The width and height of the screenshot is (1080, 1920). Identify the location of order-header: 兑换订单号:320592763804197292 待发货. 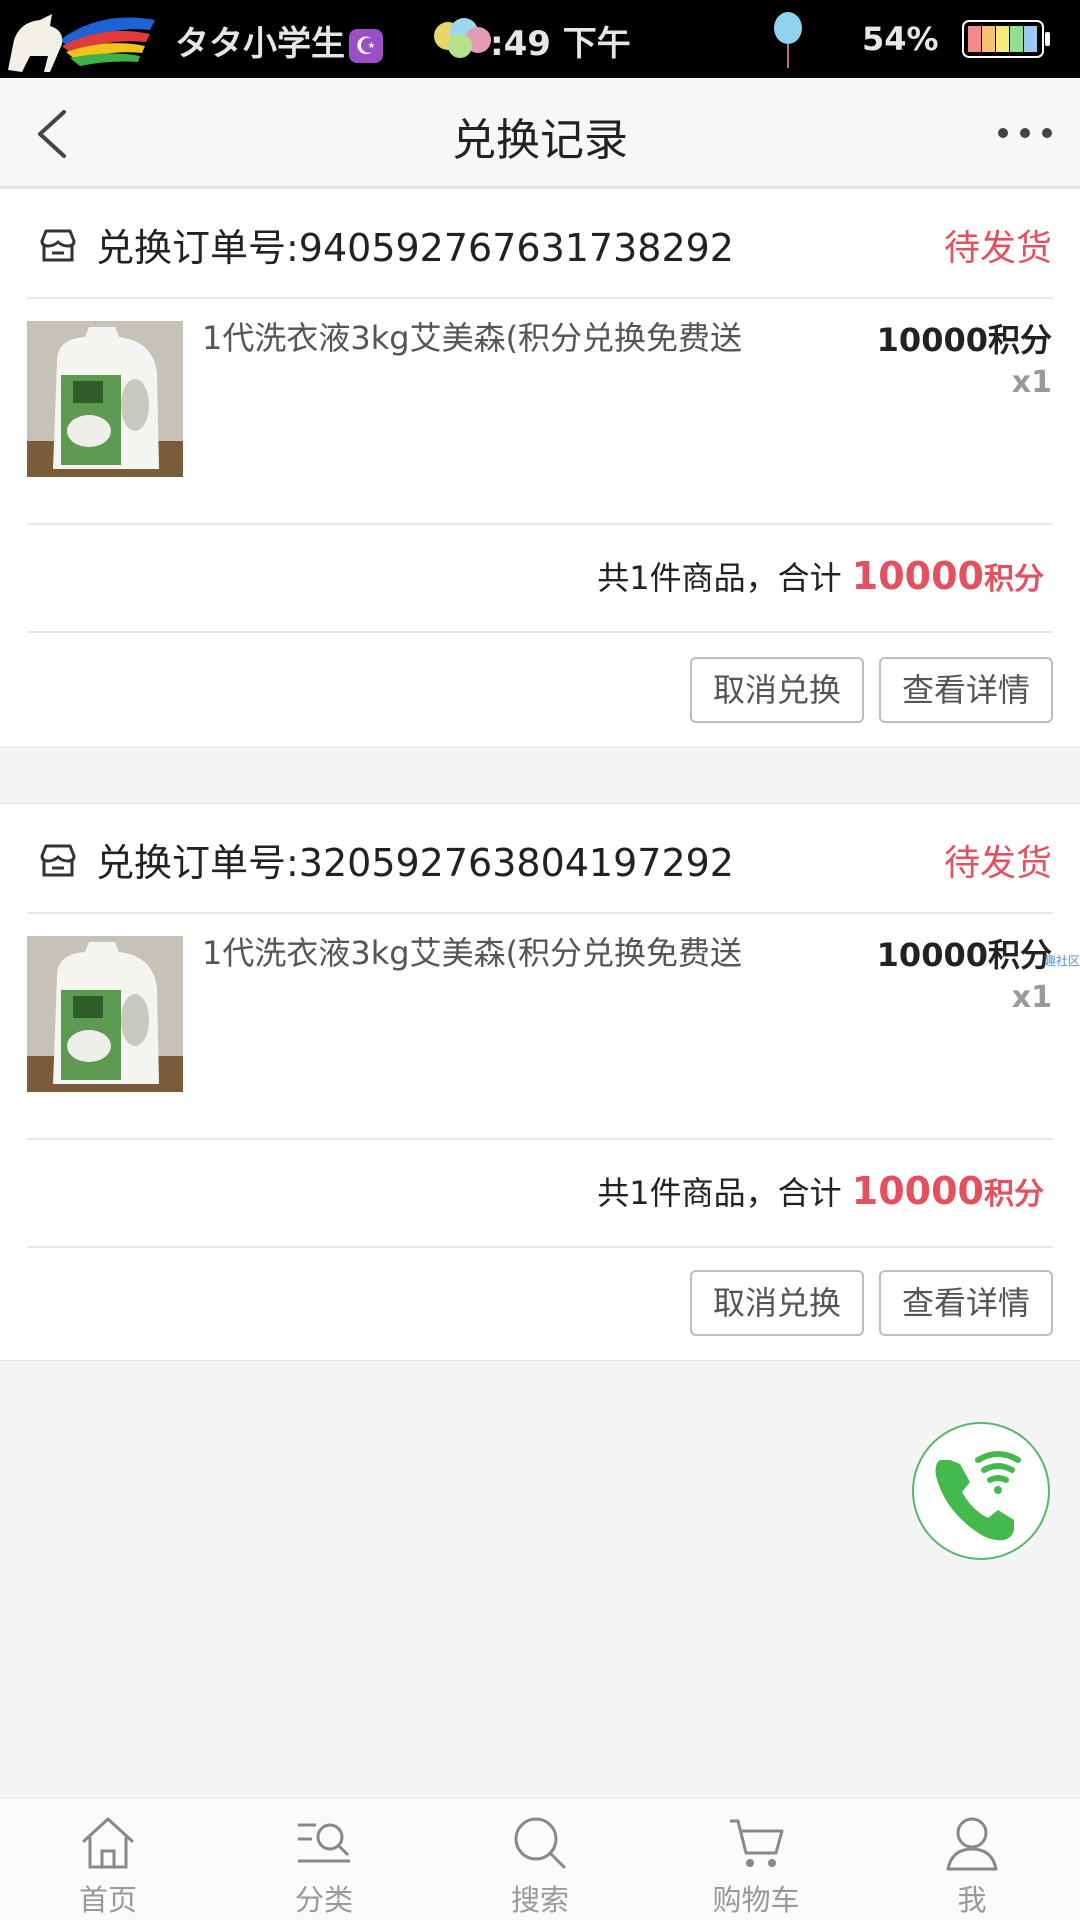
(540, 859).